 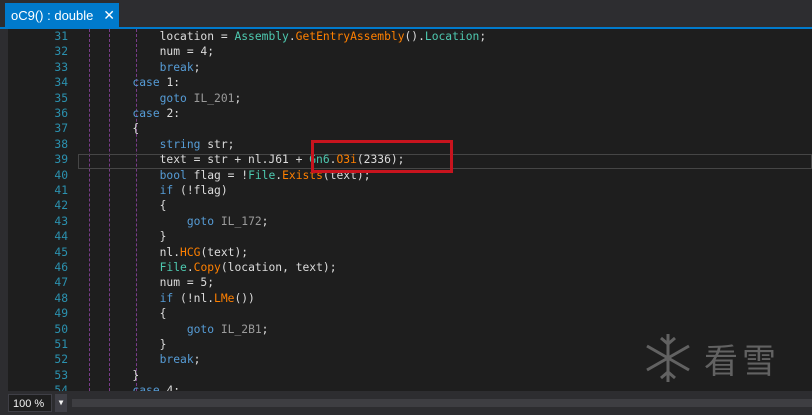 What do you see at coordinates (173, 329) in the screenshot?
I see `code-text: goto IL_2B1;` at bounding box center [173, 329].